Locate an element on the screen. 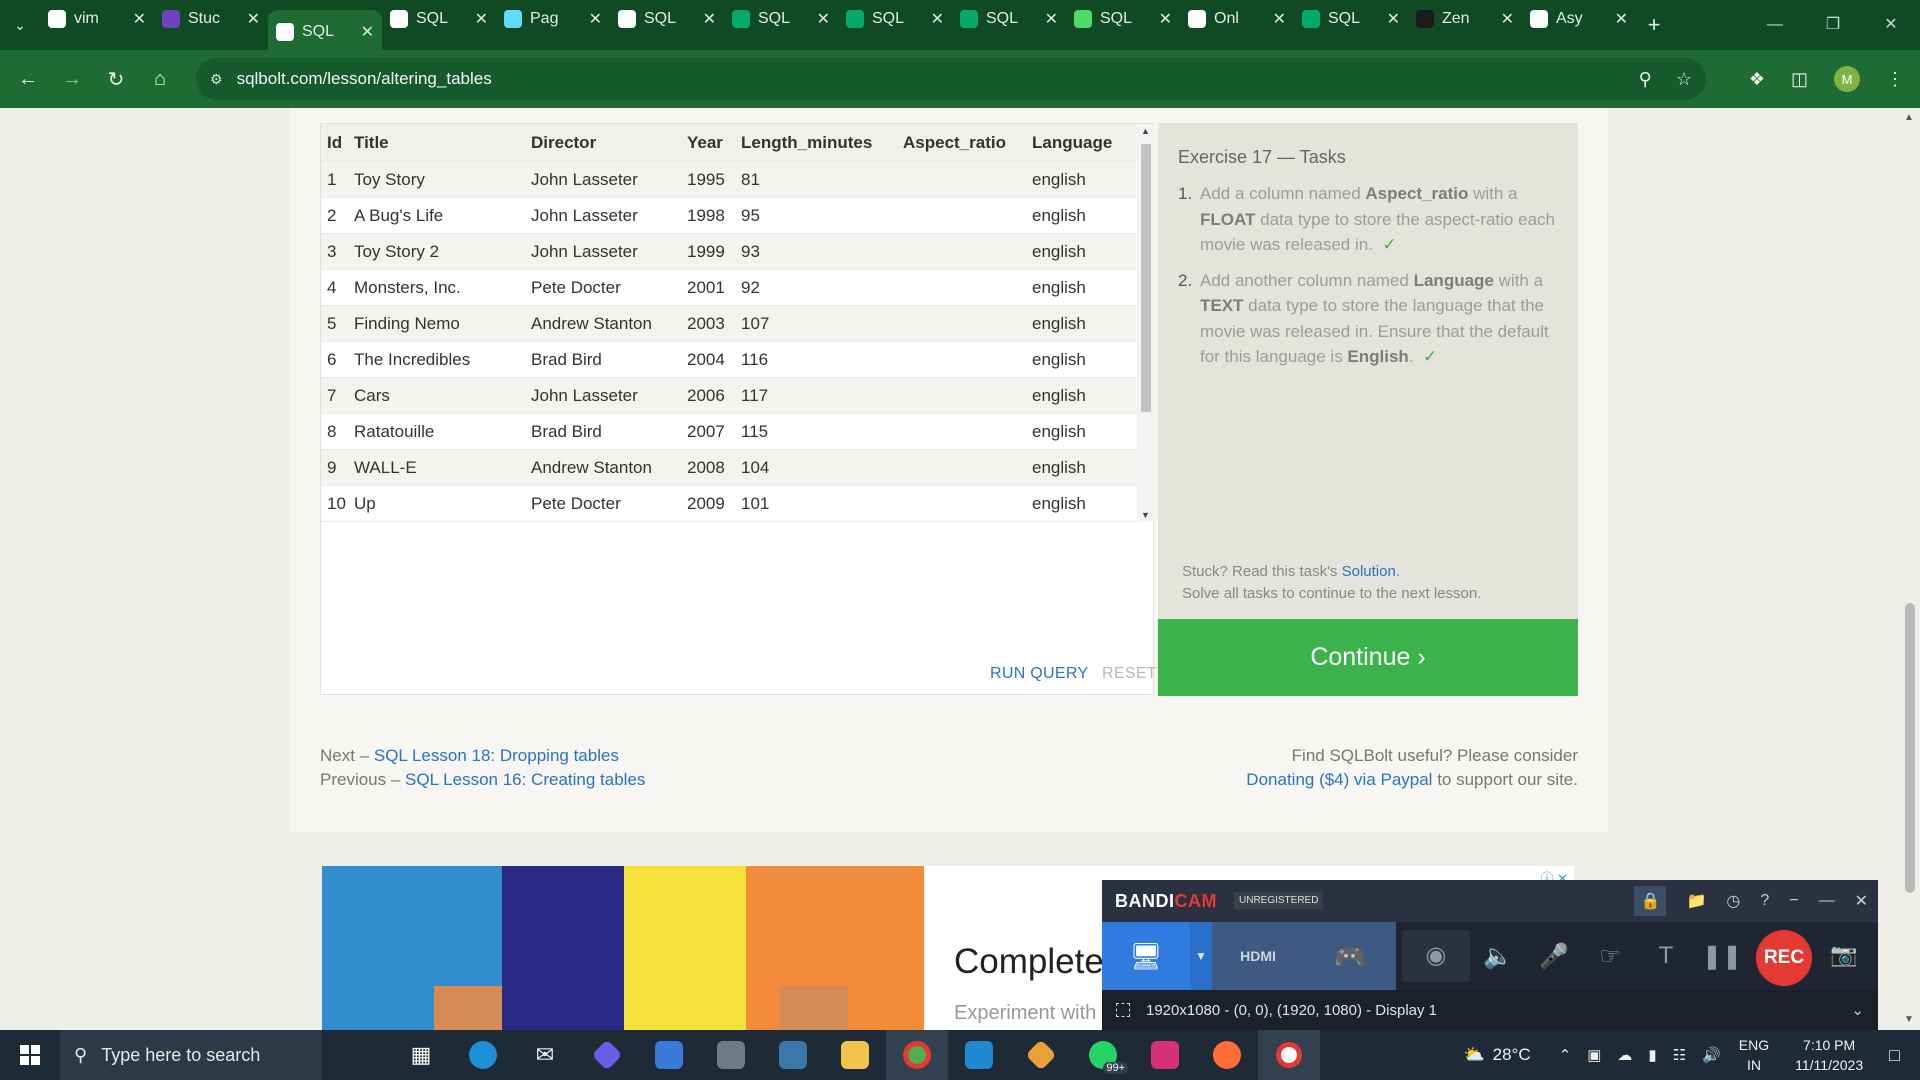 This screenshot has height=1080, width=1920. omnibox: ⚙ sqlbolt.com/lesson/altering_tables ⚲ ☆ is located at coordinates (951, 79).